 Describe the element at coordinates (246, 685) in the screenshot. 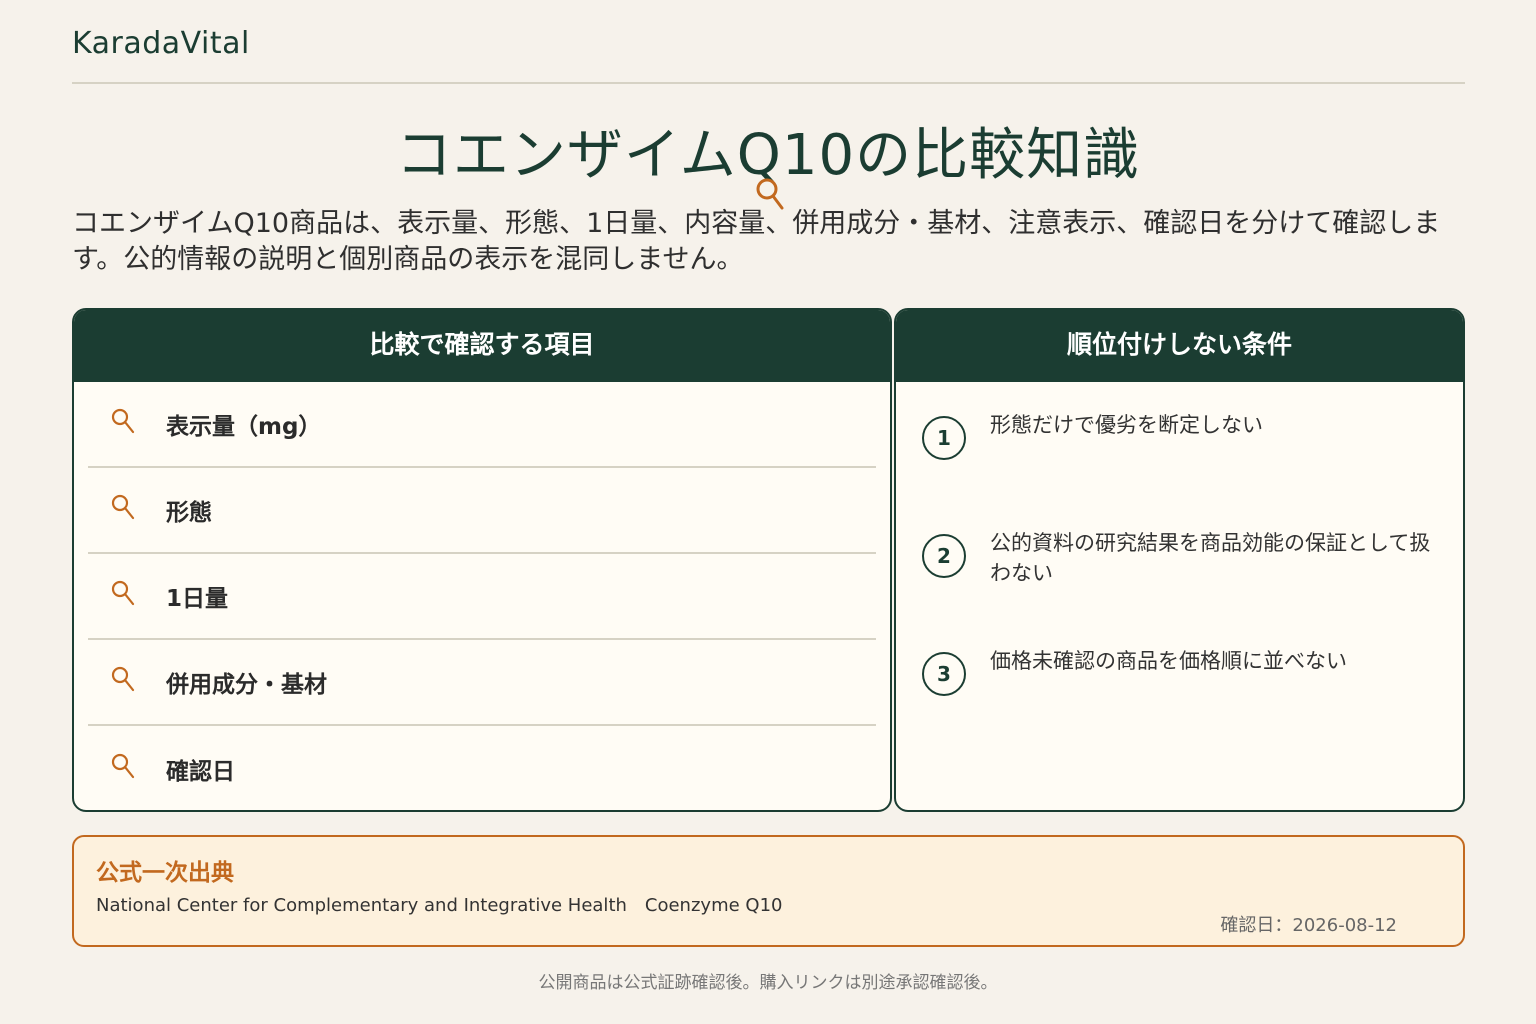

I see `list-item-label: 併用成分・基材` at that location.